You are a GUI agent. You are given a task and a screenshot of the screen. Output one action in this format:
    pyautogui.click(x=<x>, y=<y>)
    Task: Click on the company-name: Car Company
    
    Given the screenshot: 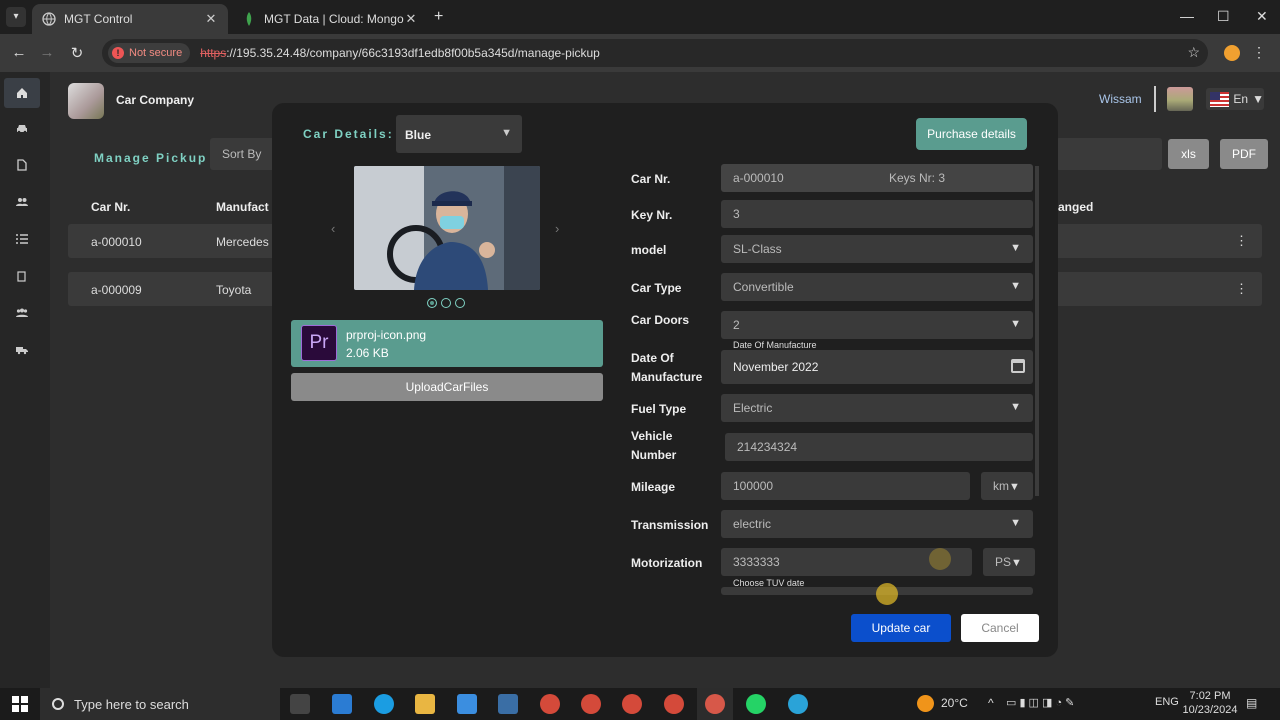 What is the action you would take?
    pyautogui.click(x=155, y=100)
    